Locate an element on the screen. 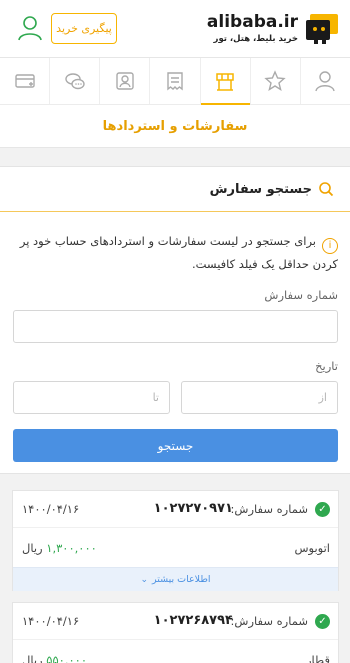 The height and width of the screenshot is (663, 350). order-number-input is located at coordinates (175, 326).